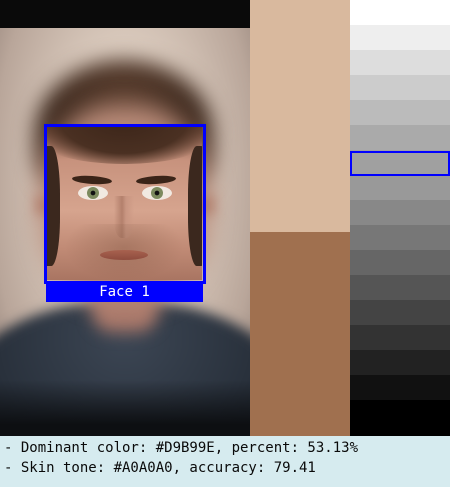  What do you see at coordinates (160, 468) in the screenshot?
I see `skin-tone-text: - Skin tone: #A0A0A0, accuracy: 79.41` at bounding box center [160, 468].